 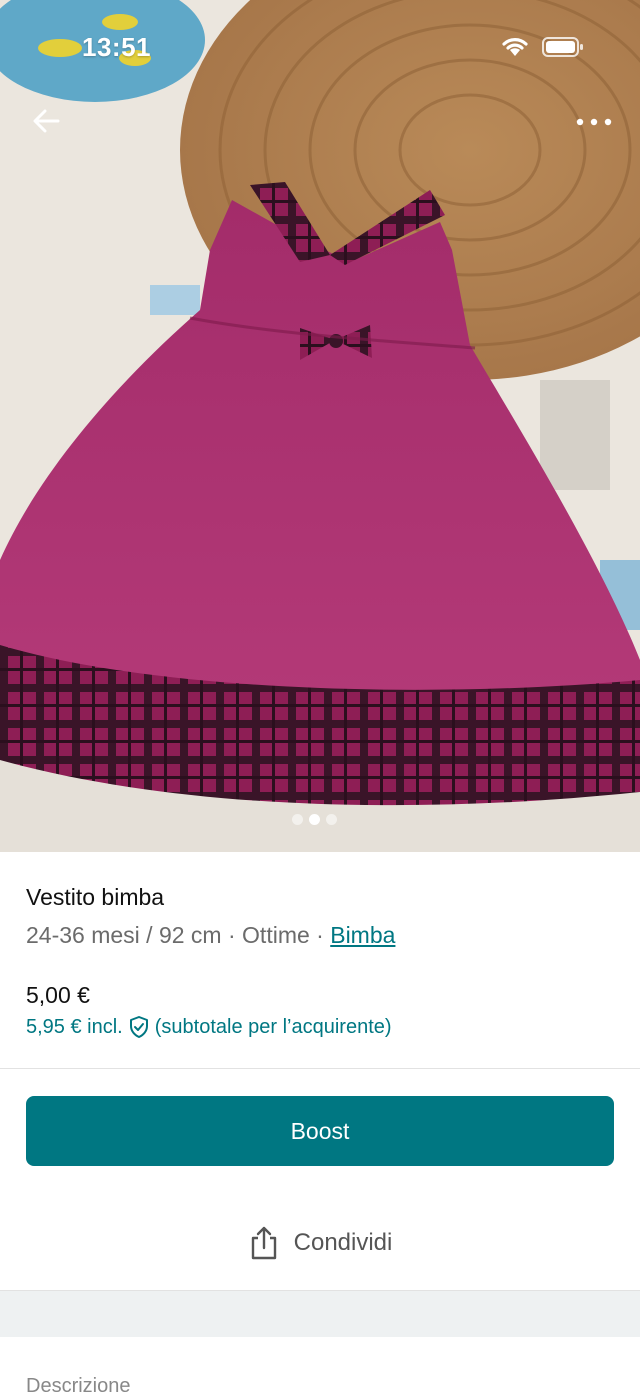 I want to click on item-meta: 24-36 mesi / 92 cm · Ottime · Bimba, so click(x=321, y=935).